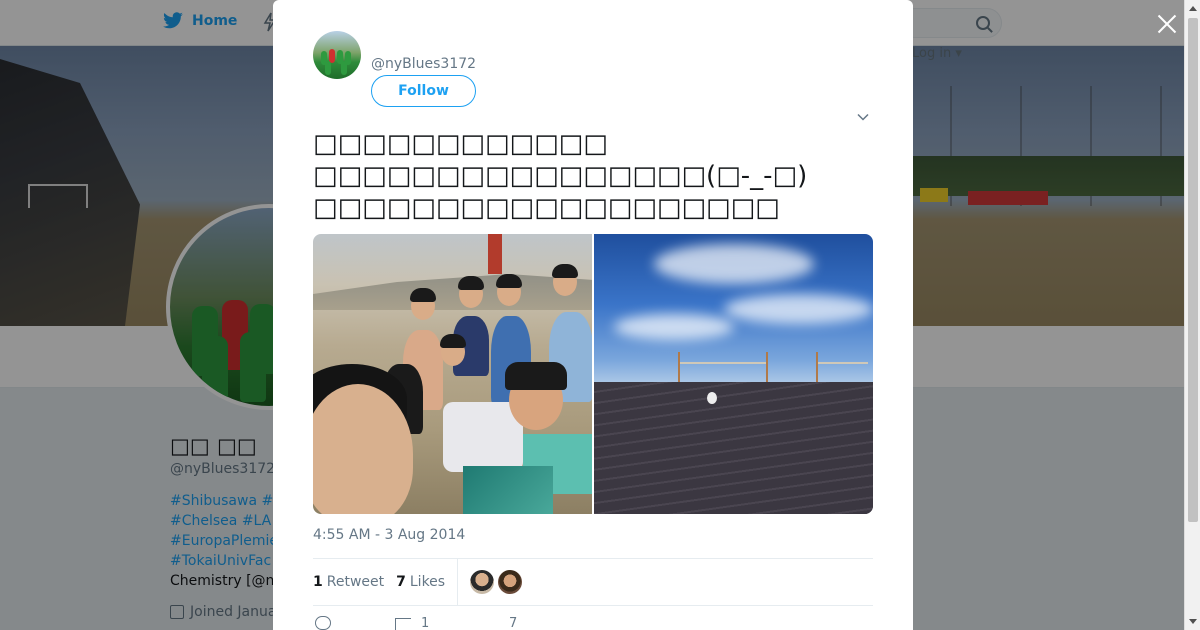 The image size is (1200, 630). I want to click on like-action-count: 7, so click(513, 623).